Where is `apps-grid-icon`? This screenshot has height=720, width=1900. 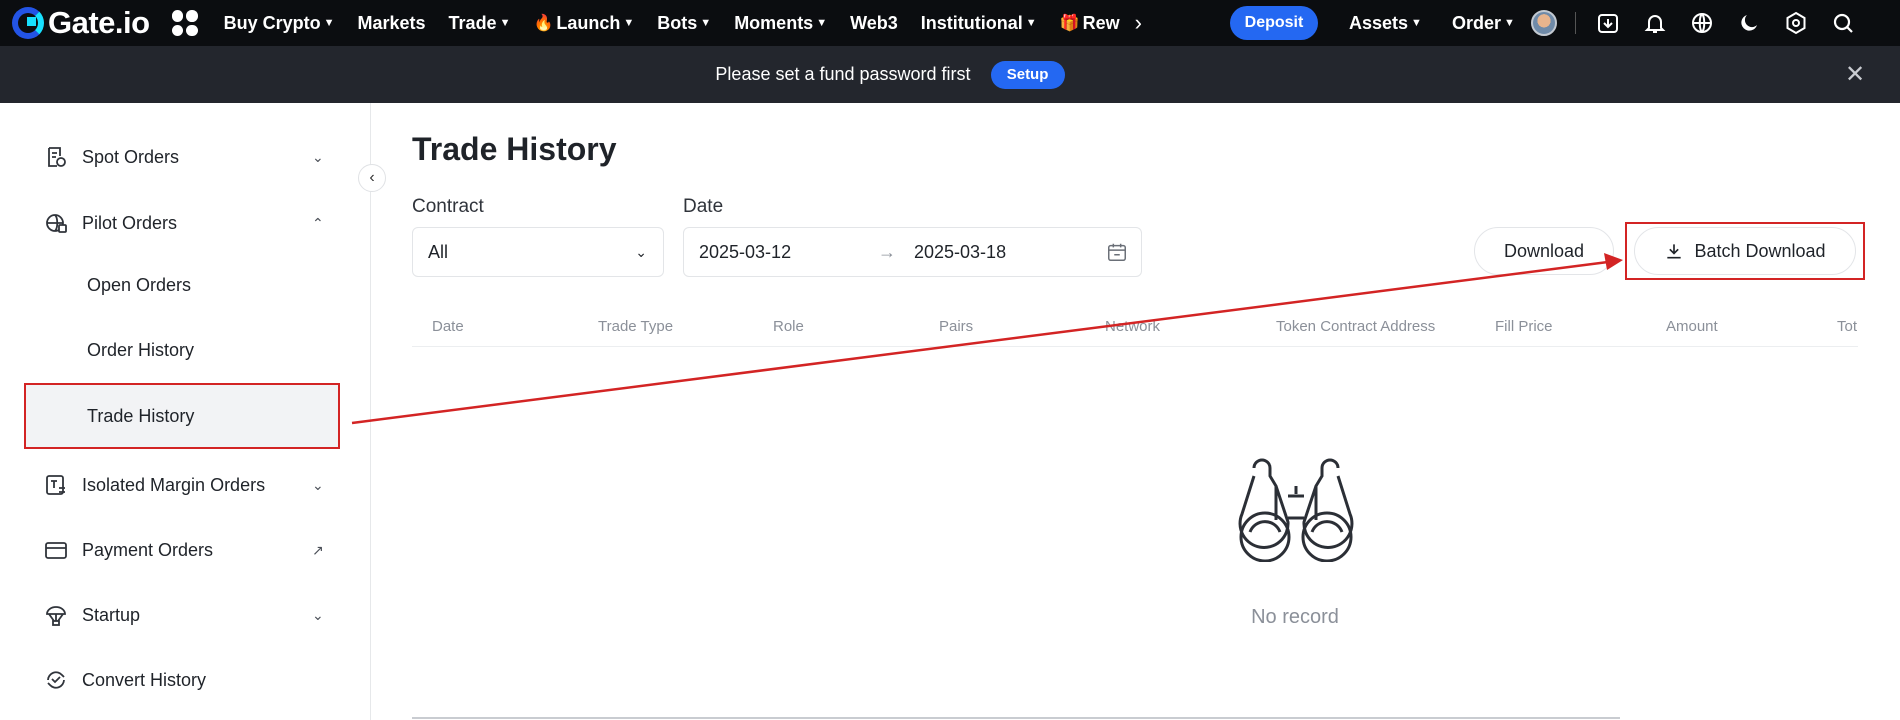 apps-grid-icon is located at coordinates (184, 23).